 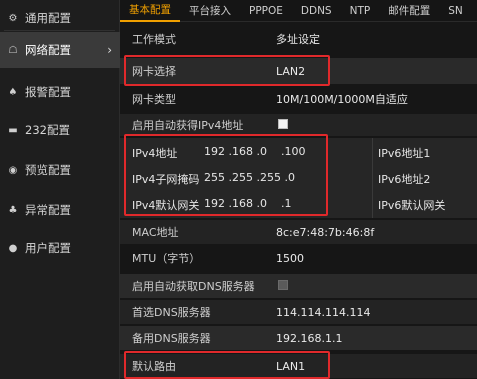 What do you see at coordinates (166, 179) in the screenshot?
I see `ipv4-mask-label: IPv4子网掩码` at bounding box center [166, 179].